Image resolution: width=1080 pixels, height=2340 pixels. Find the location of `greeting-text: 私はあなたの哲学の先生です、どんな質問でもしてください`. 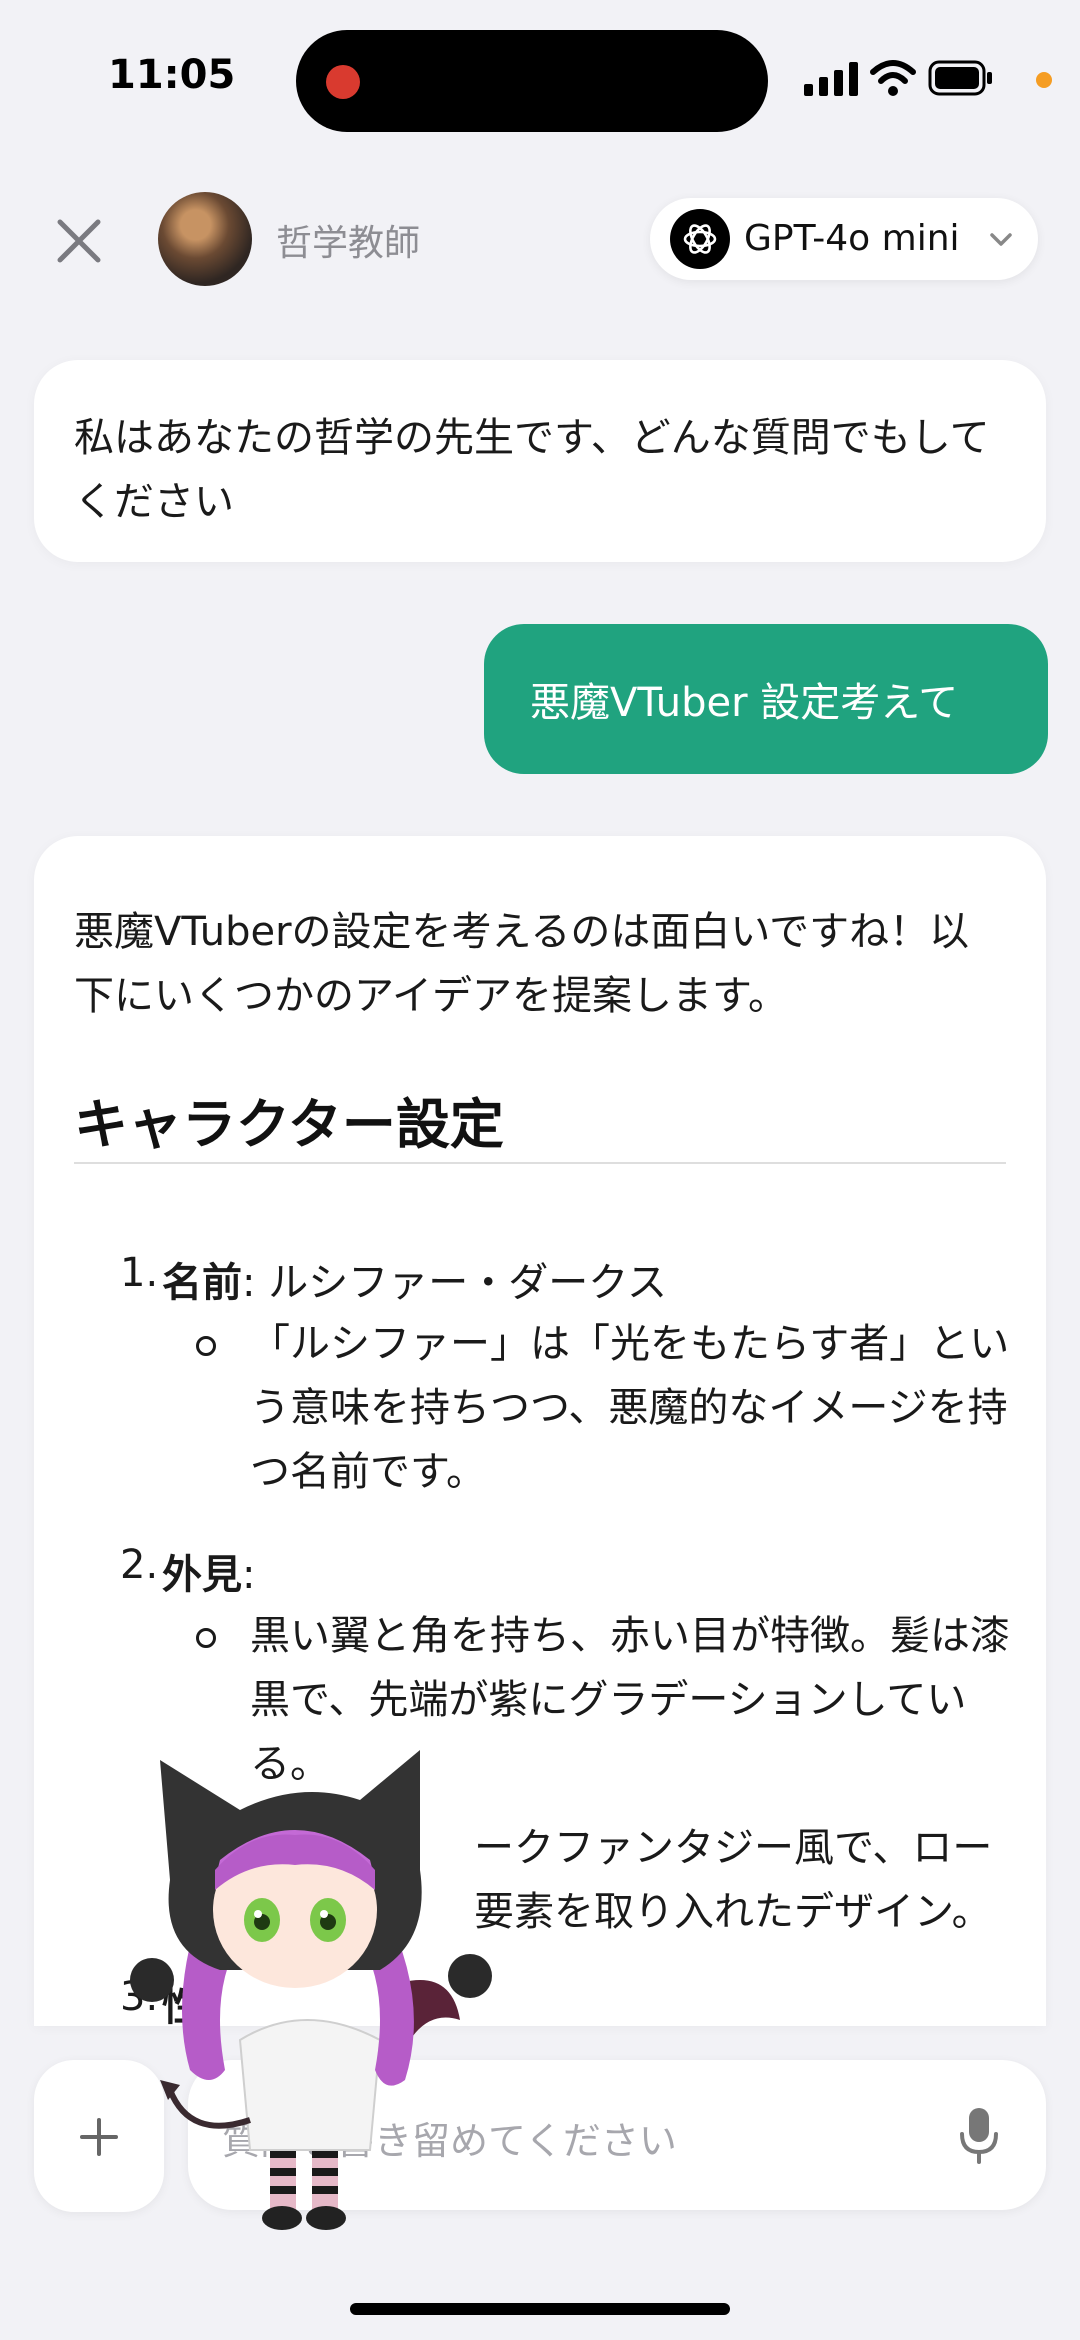

greeting-text: 私はあなたの哲学の先生です、どんな質問でもしてください is located at coordinates (532, 470).